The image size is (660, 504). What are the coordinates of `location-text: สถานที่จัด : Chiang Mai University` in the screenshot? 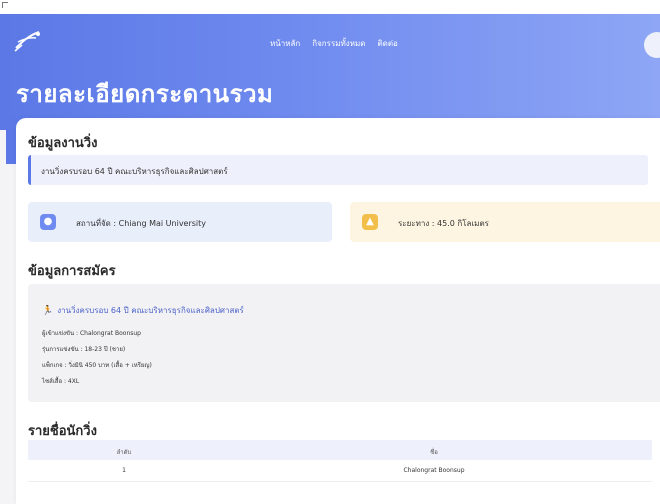 It's located at (141, 223).